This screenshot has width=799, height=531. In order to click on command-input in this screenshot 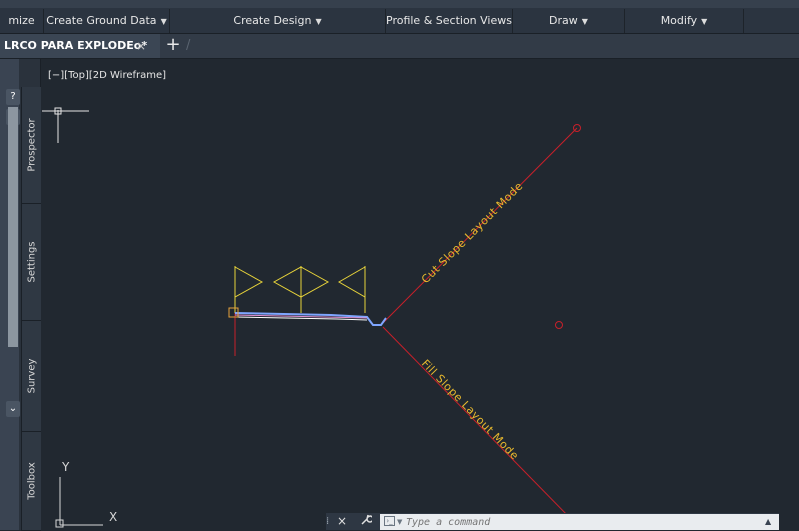, I will do `click(576, 522)`.